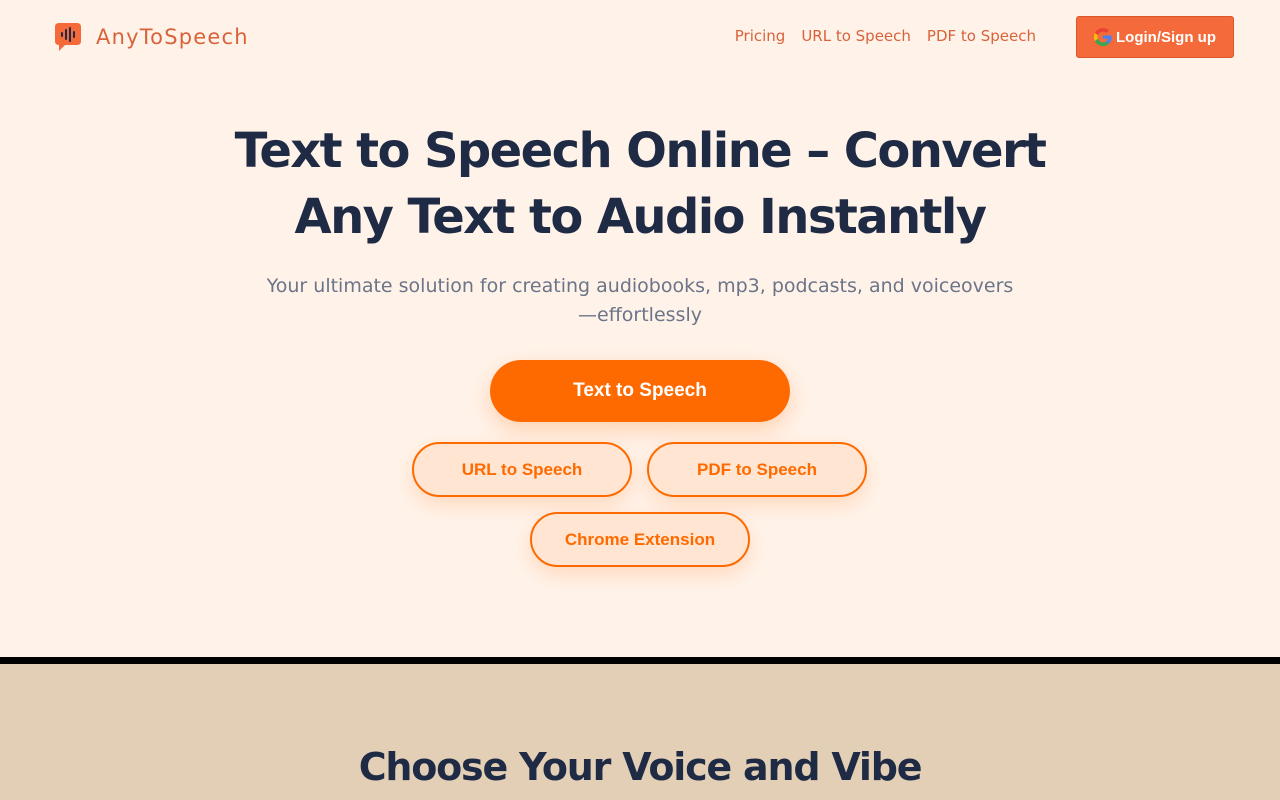 The image size is (1280, 800). I want to click on pdf-to-speech-button: PDF to Speech, so click(757, 469).